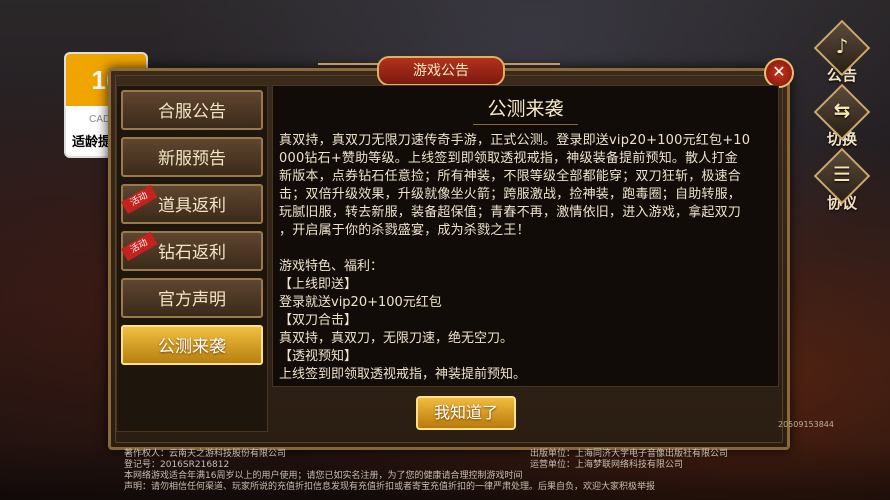 The image size is (890, 500). I want to click on tab-public-beta: 公测来袭, so click(192, 345).